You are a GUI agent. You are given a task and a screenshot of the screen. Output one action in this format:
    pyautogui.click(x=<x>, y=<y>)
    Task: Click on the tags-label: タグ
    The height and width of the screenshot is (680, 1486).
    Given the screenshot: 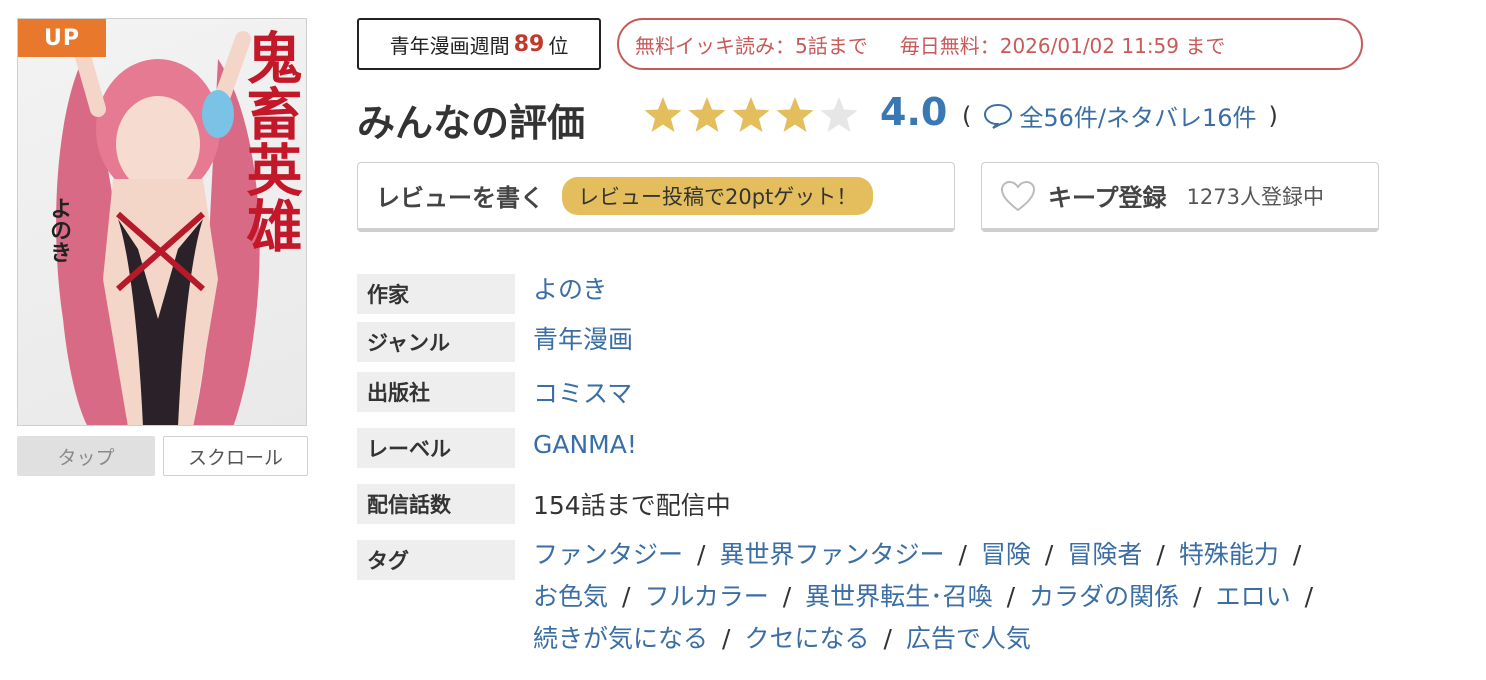 What is the action you would take?
    pyautogui.click(x=436, y=560)
    